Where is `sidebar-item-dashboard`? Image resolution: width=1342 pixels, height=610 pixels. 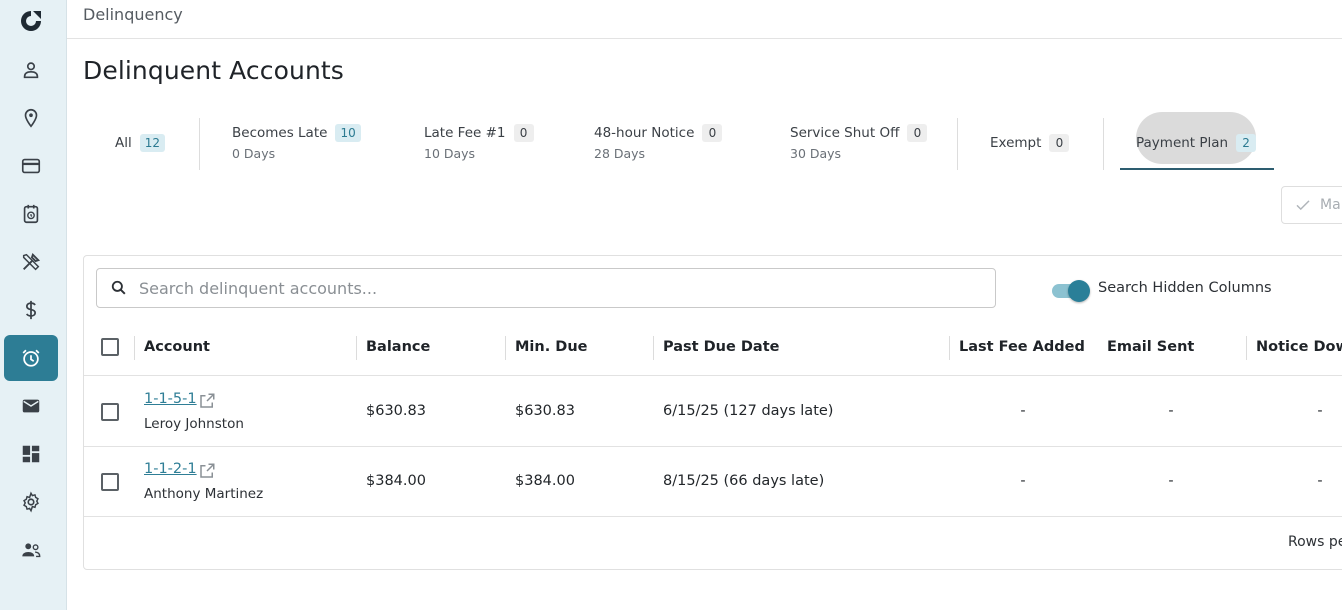 sidebar-item-dashboard is located at coordinates (31, 454).